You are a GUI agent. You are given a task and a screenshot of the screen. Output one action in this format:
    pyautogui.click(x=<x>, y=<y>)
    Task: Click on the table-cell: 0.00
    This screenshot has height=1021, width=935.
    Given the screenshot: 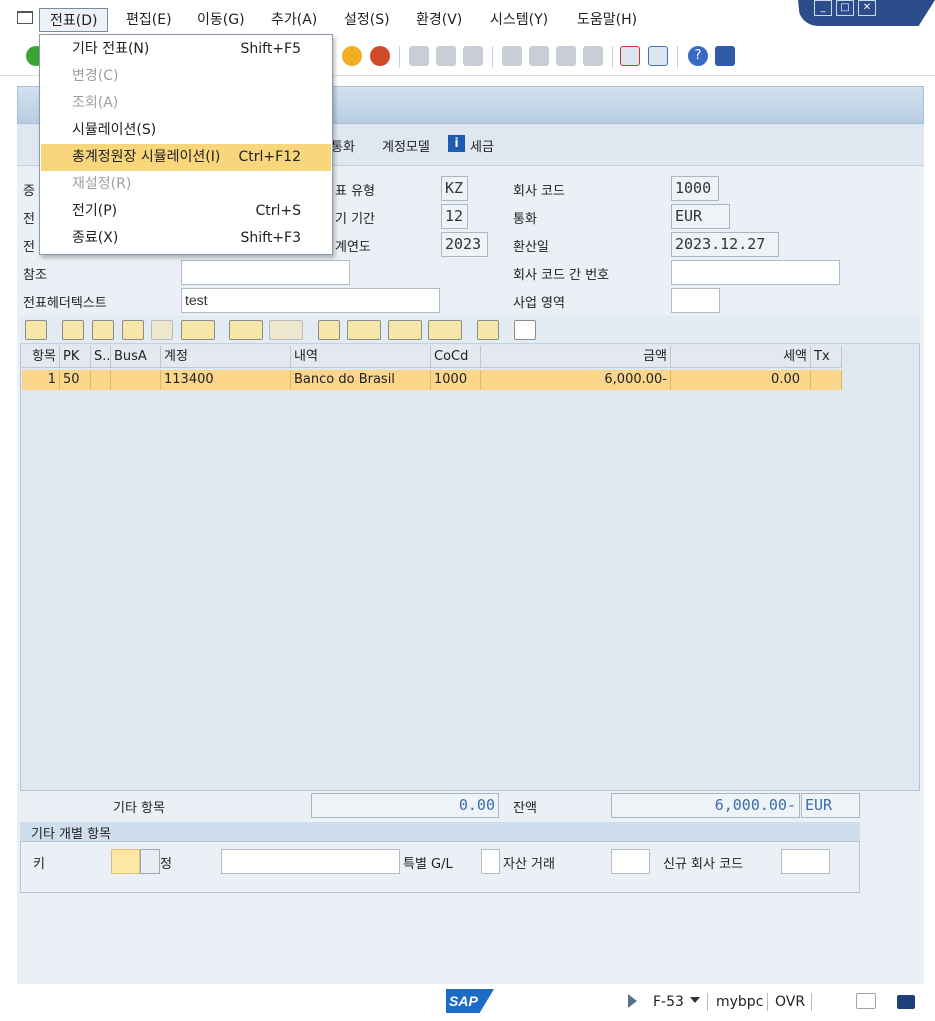 What is the action you would take?
    pyautogui.click(x=741, y=380)
    